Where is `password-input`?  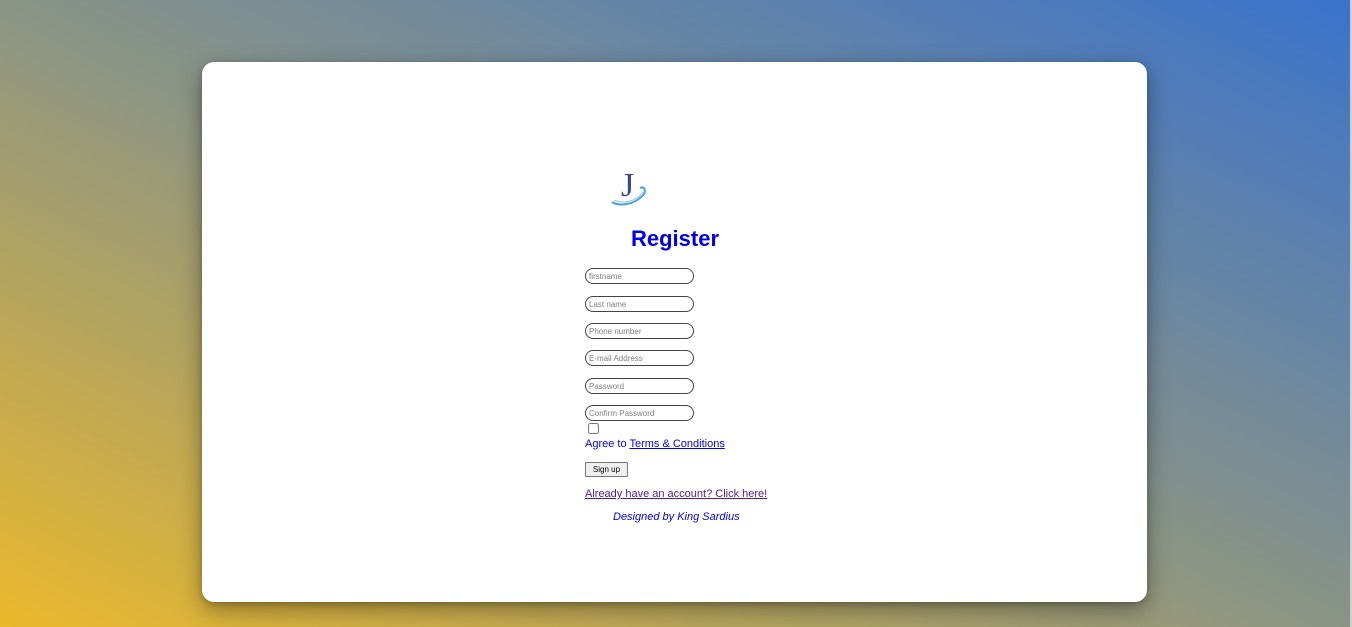
password-input is located at coordinates (639, 386).